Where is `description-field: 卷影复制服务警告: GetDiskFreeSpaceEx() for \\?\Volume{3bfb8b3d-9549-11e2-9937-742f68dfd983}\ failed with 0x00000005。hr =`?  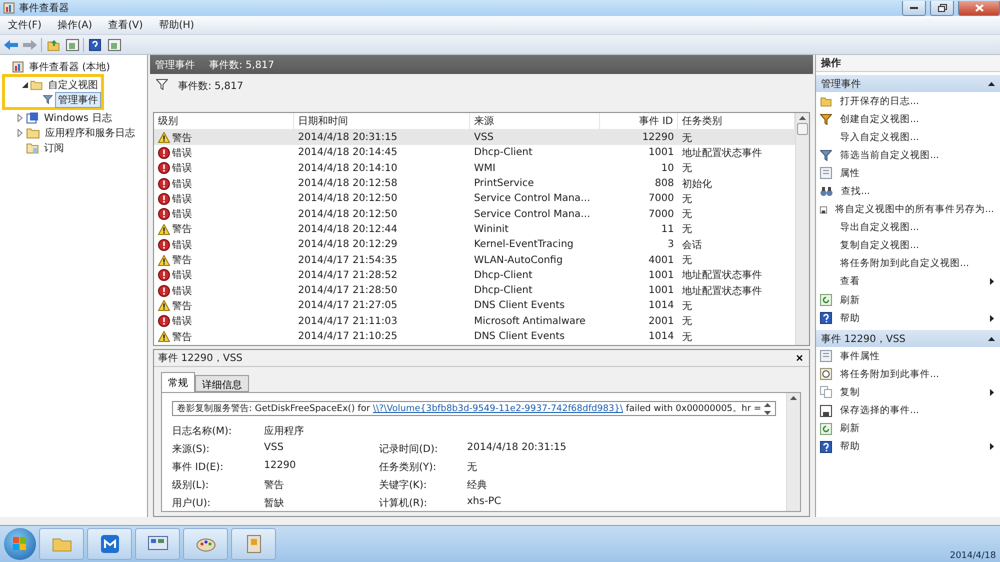
description-field: 卷影复制服务警告: GetDiskFreeSpaceEx() for \\?\Volume{3bfb8b3d-9549-11e2-9937-742f68dfd983}\ failed with 0x00000005。hr = is located at coordinates (474, 408).